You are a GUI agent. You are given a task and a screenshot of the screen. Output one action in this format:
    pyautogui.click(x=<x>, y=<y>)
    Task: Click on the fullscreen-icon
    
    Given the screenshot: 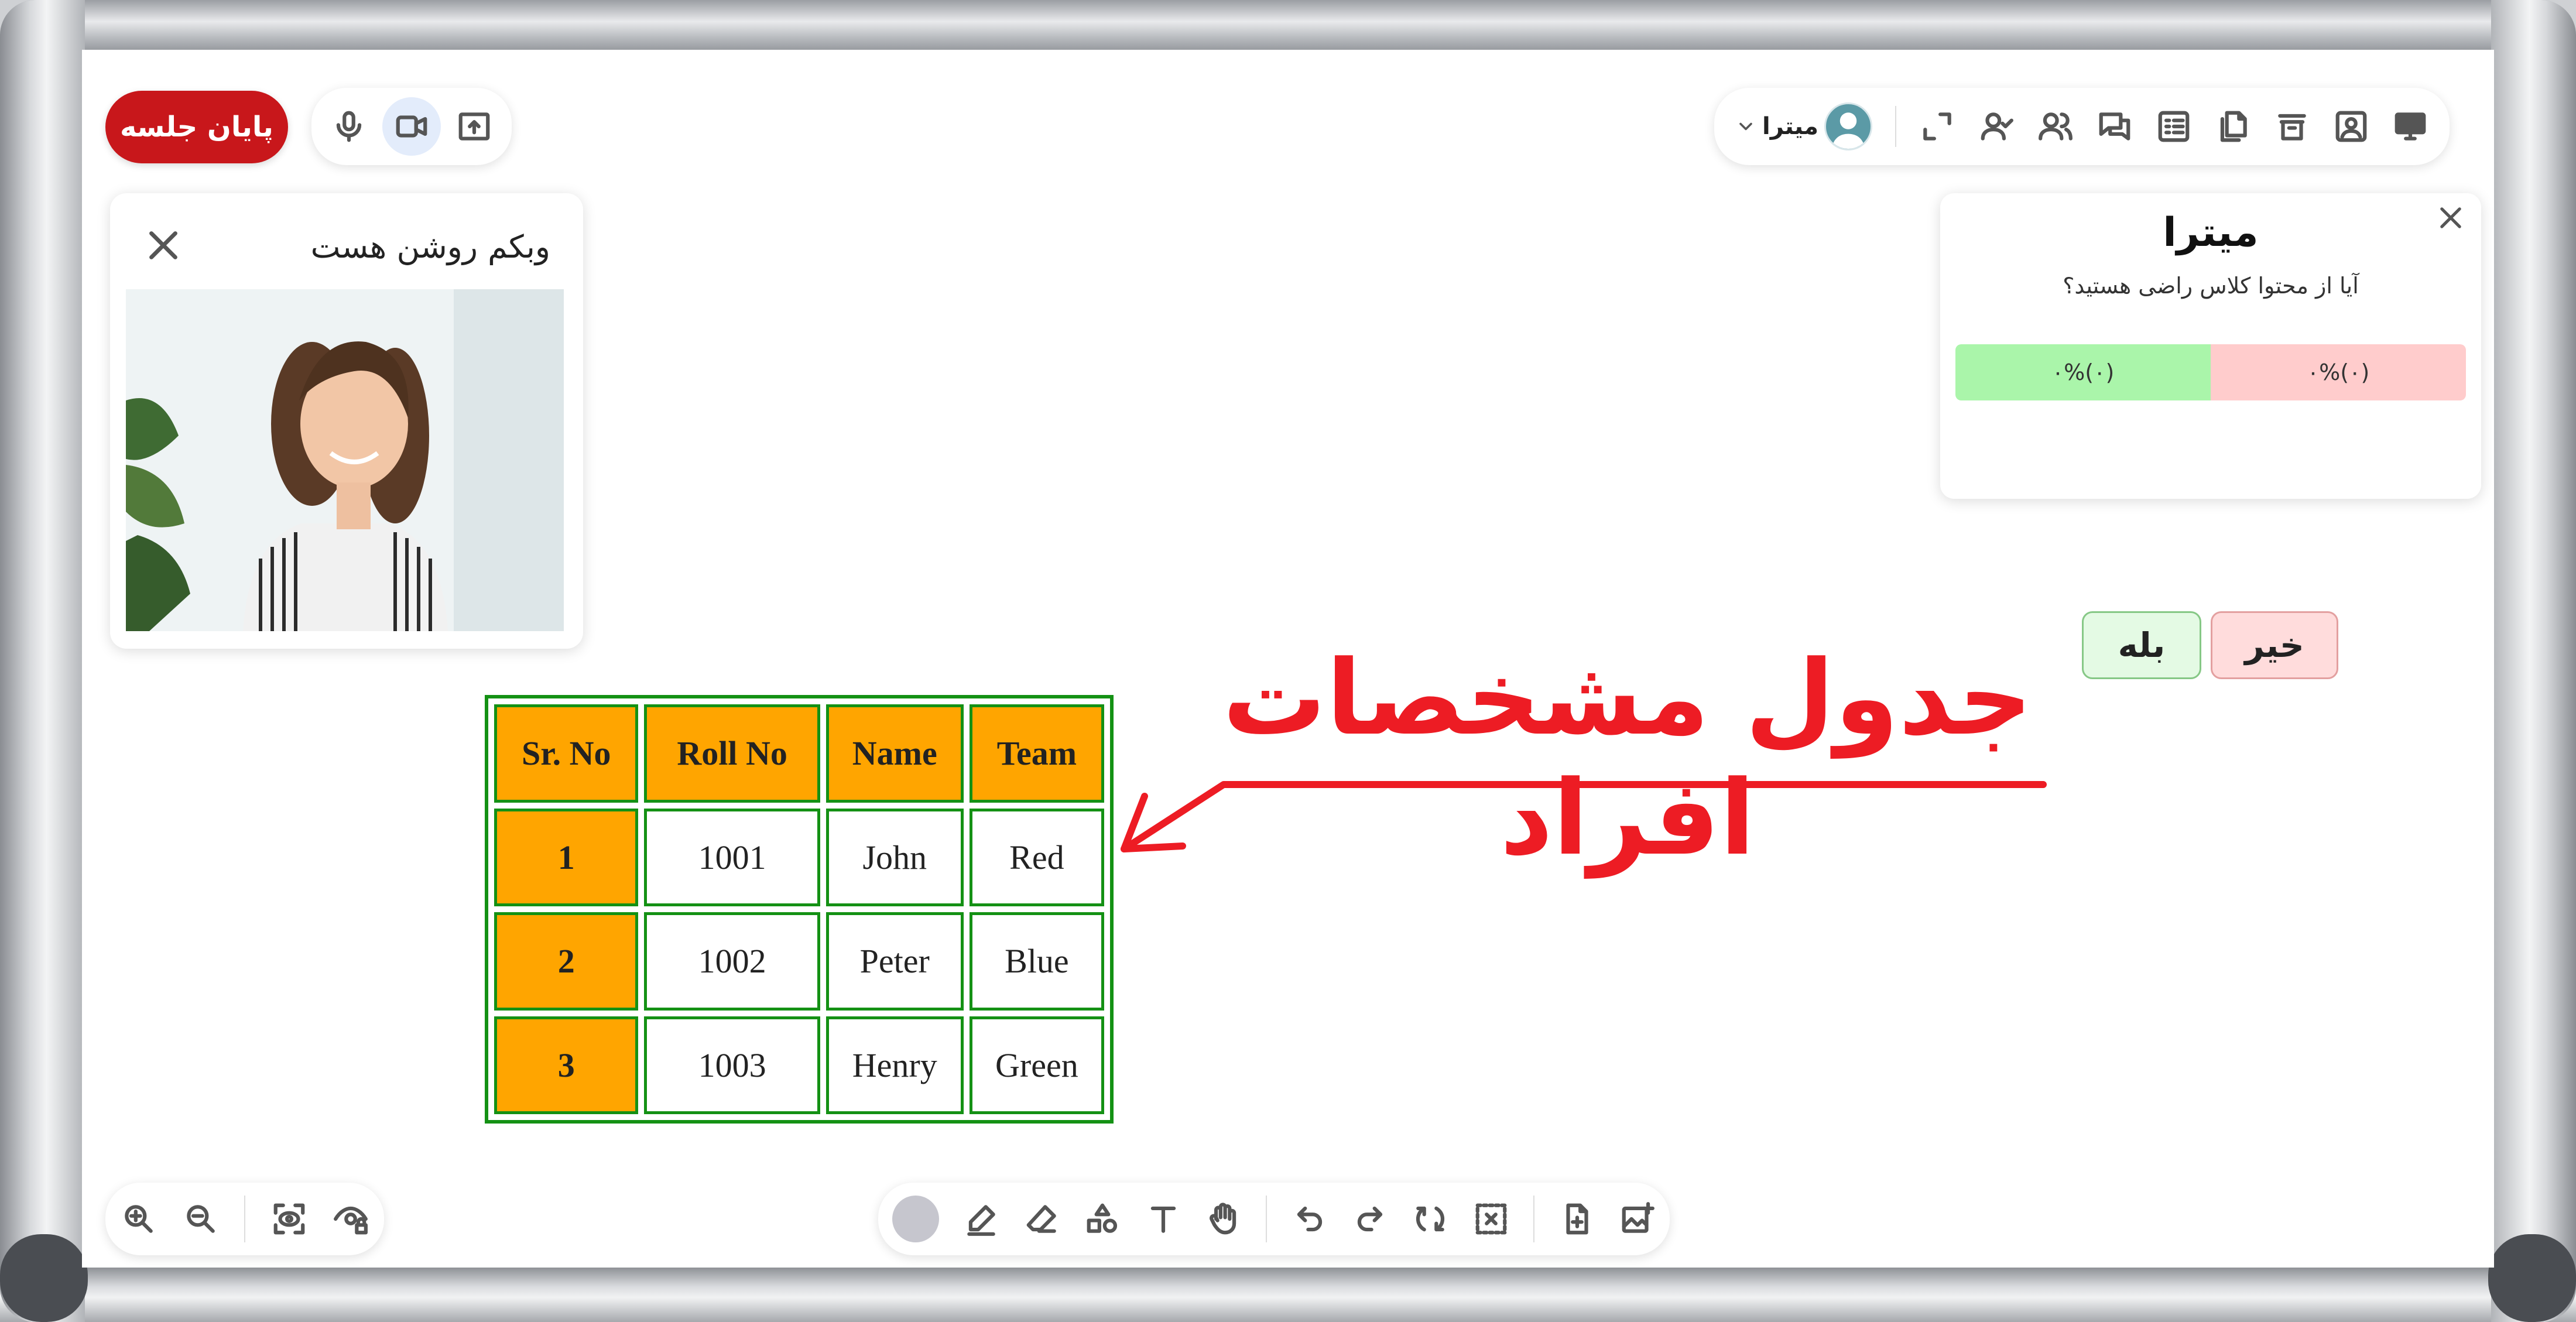 What is the action you would take?
    pyautogui.click(x=1937, y=126)
    